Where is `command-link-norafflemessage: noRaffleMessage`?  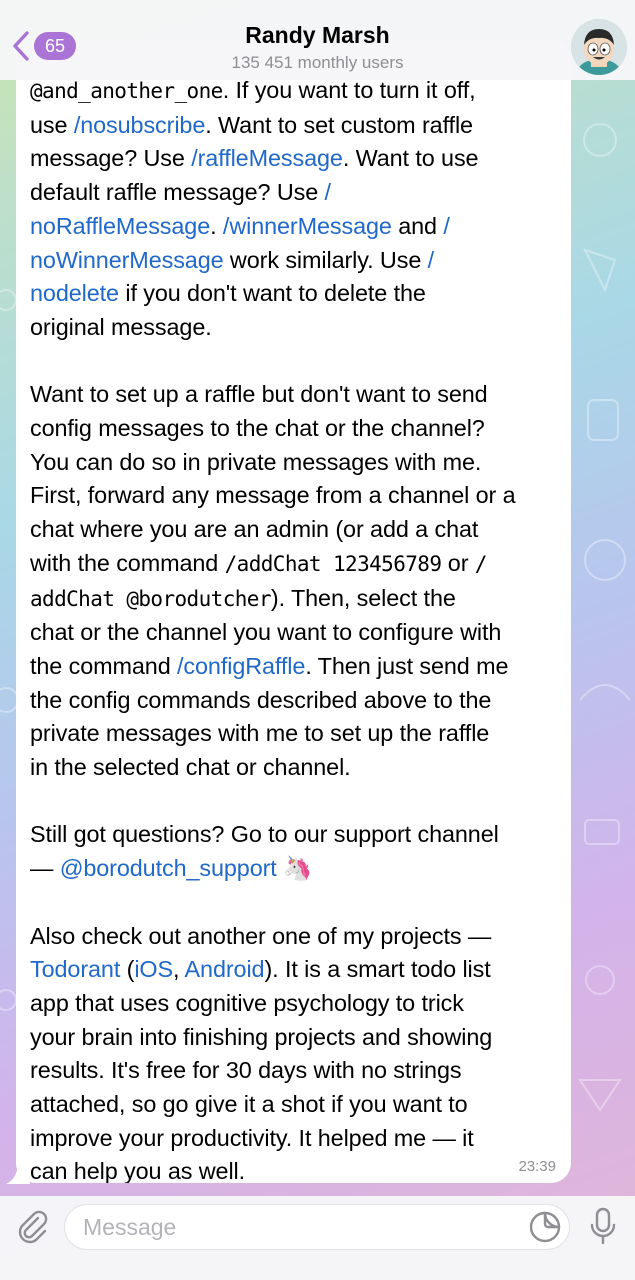 command-link-norafflemessage: noRaffleMessage is located at coordinates (120, 226).